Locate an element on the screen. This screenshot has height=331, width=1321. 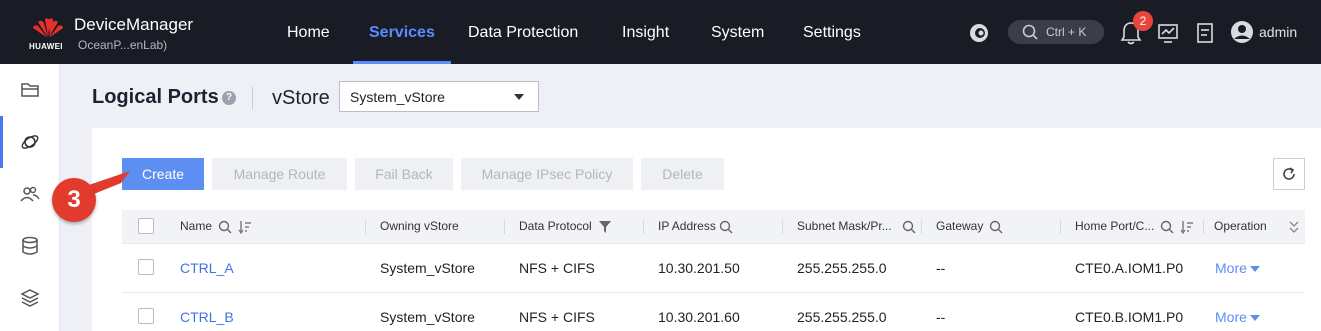
global-search: Ctrl + K is located at coordinates (1056, 32).